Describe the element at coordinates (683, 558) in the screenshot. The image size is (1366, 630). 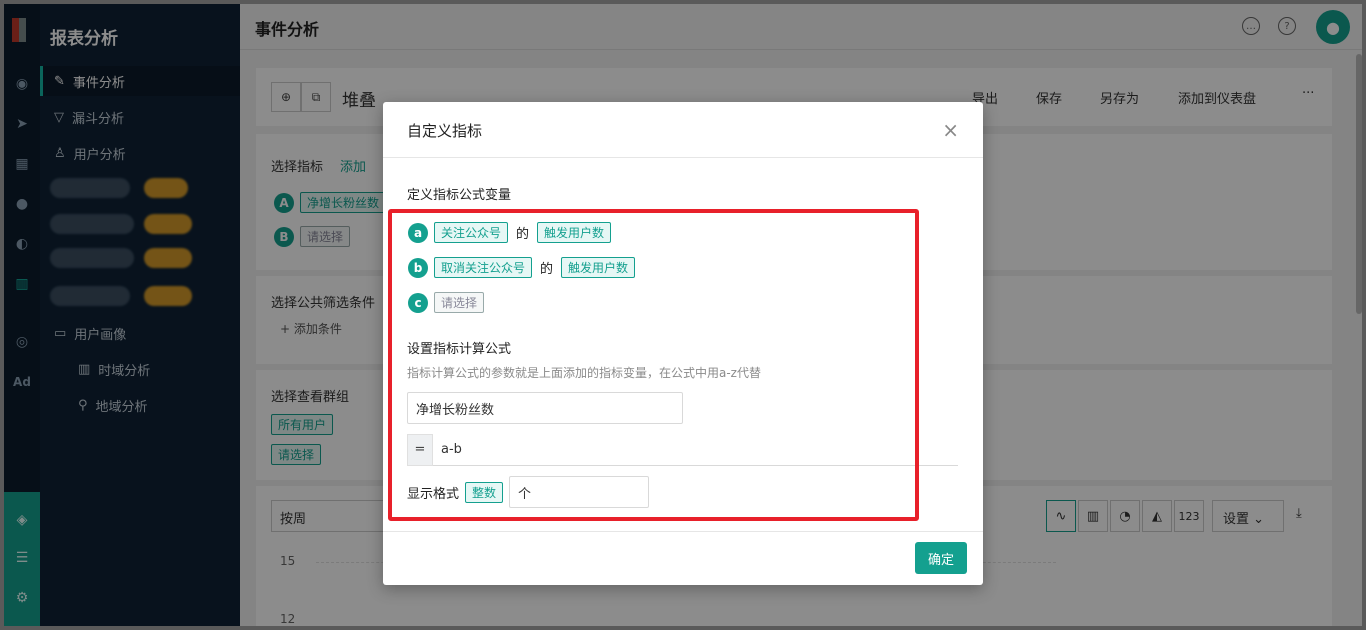
I see `dialog-footer: 确定` at that location.